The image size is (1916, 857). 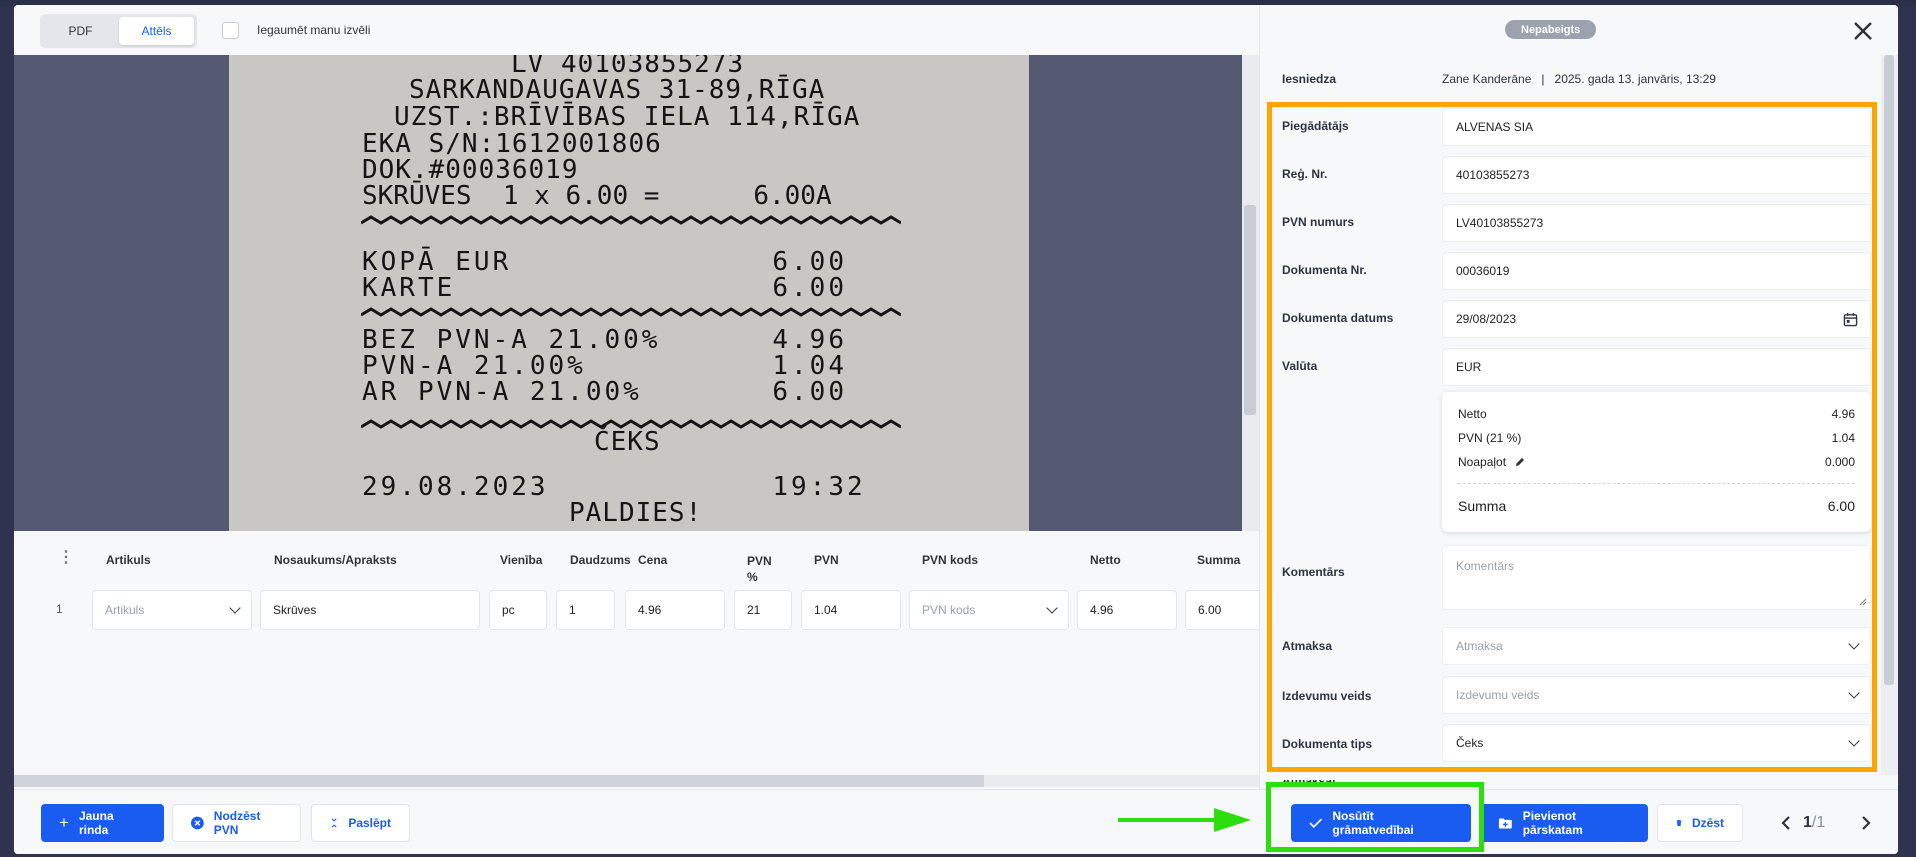 I want to click on doc-number-label: Dokumenta Nr., so click(x=1324, y=270).